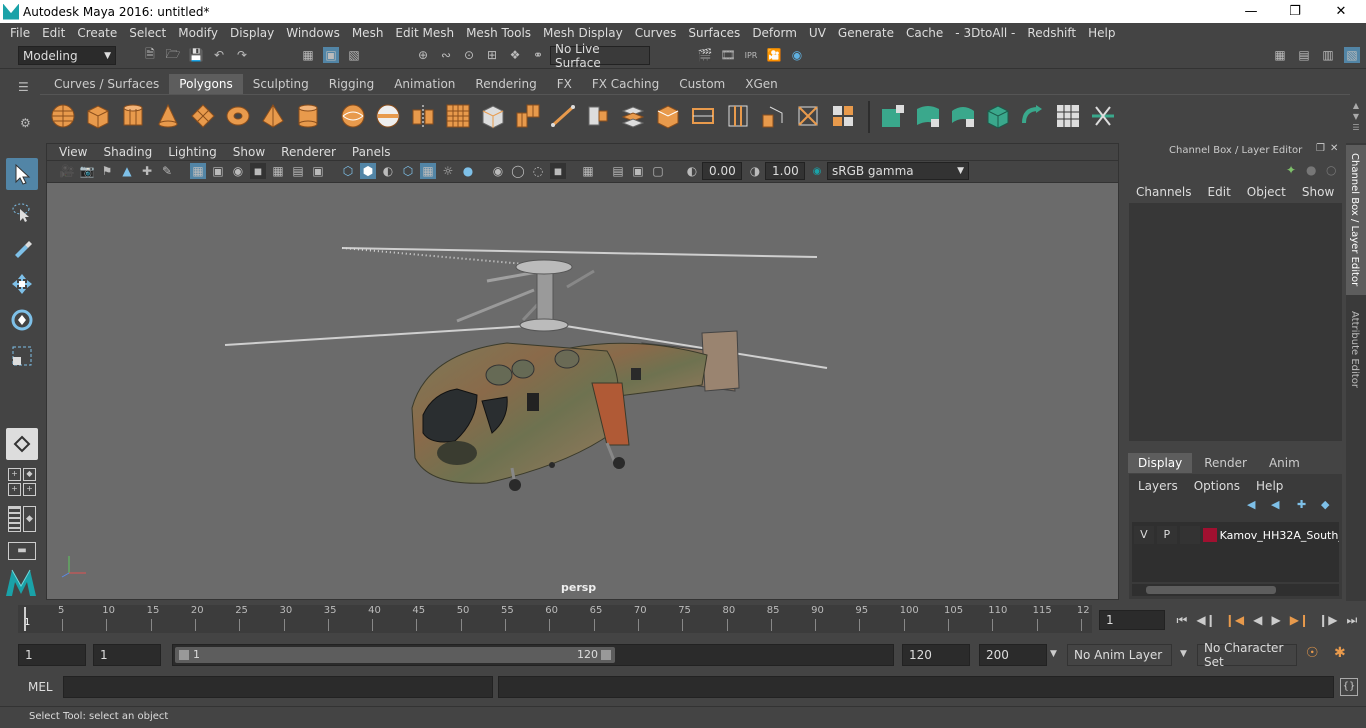 The image size is (1366, 728). I want to click on play-backward-icon: ◀, so click(1257, 620).